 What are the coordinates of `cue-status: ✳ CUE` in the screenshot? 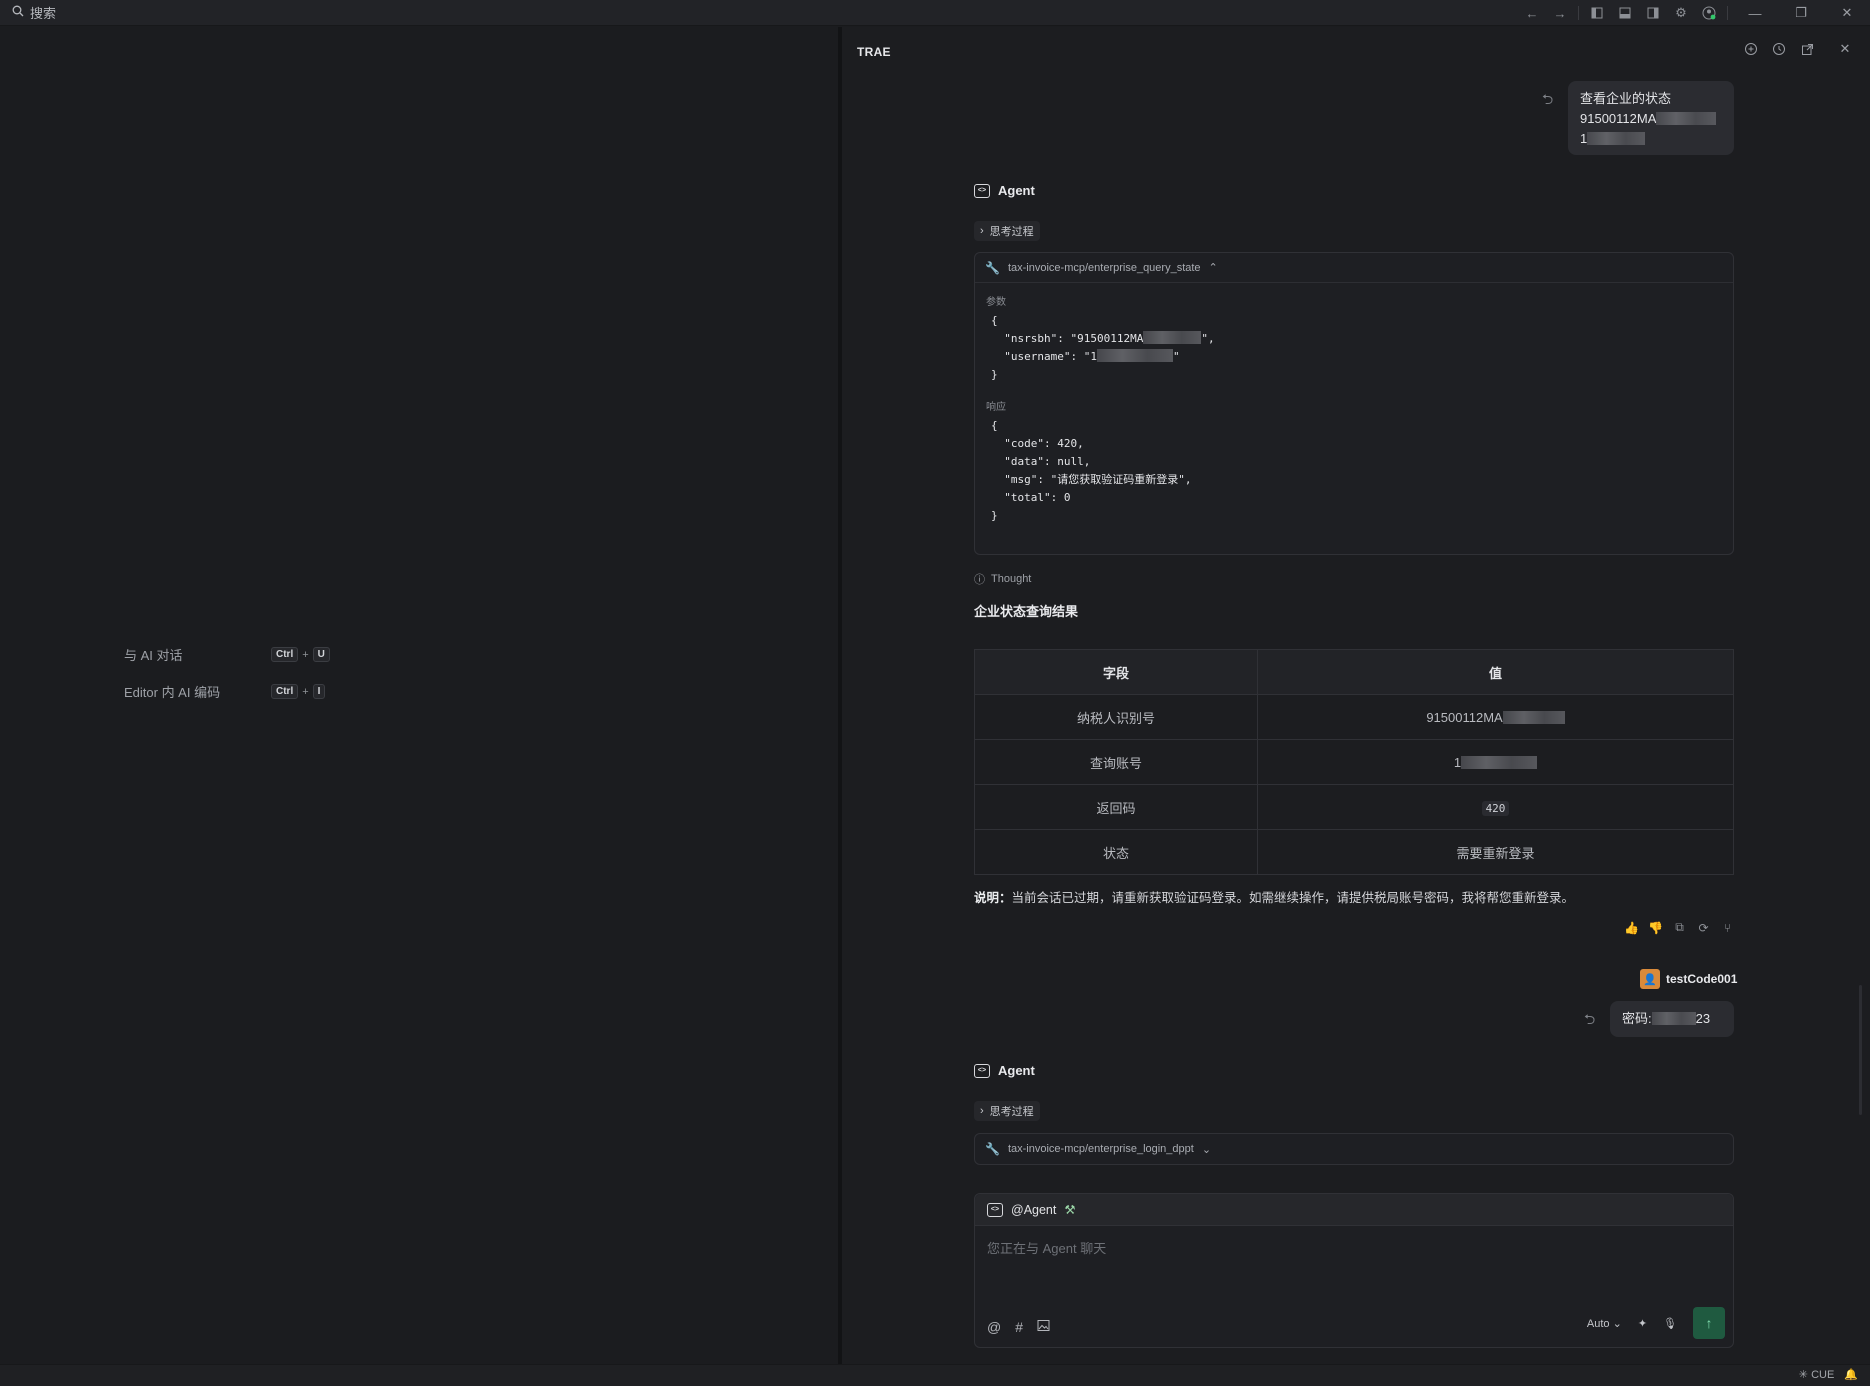 It's located at (1817, 1374).